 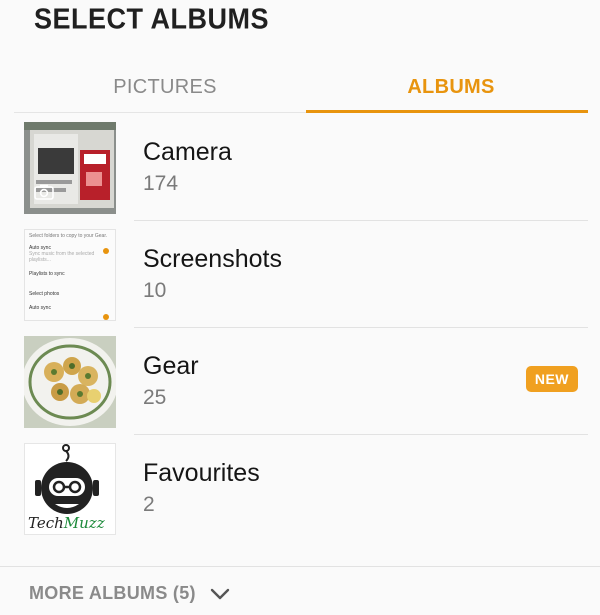 I want to click on camera-icon, so click(x=44, y=192).